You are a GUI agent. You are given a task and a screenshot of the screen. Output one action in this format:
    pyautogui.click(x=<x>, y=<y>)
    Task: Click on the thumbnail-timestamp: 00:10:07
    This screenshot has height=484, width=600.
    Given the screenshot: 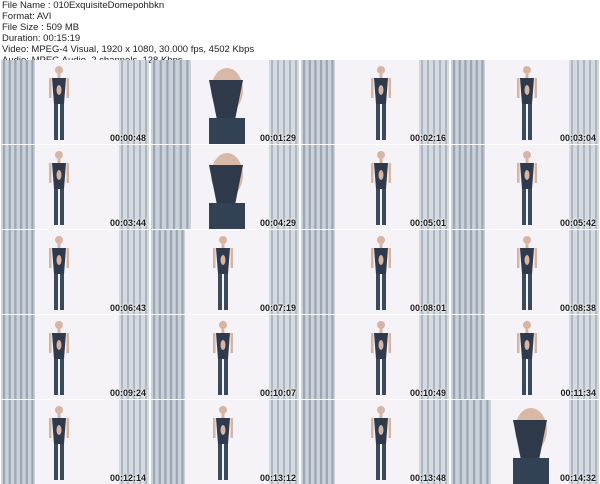 What is the action you would take?
    pyautogui.click(x=277, y=393)
    